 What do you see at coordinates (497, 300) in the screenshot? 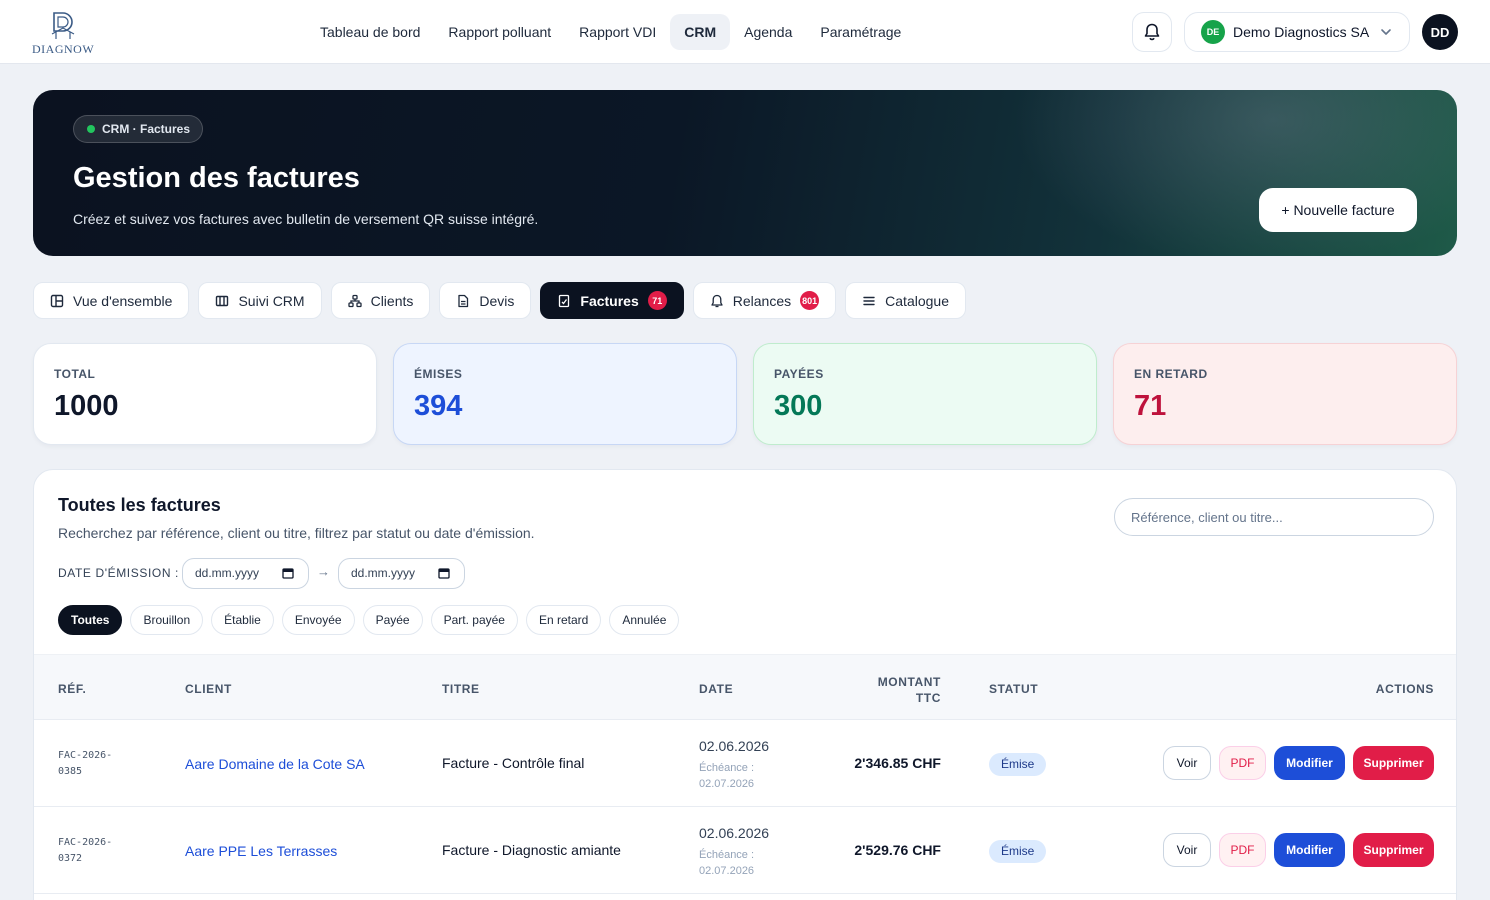
I see `tab-label: Devis` at bounding box center [497, 300].